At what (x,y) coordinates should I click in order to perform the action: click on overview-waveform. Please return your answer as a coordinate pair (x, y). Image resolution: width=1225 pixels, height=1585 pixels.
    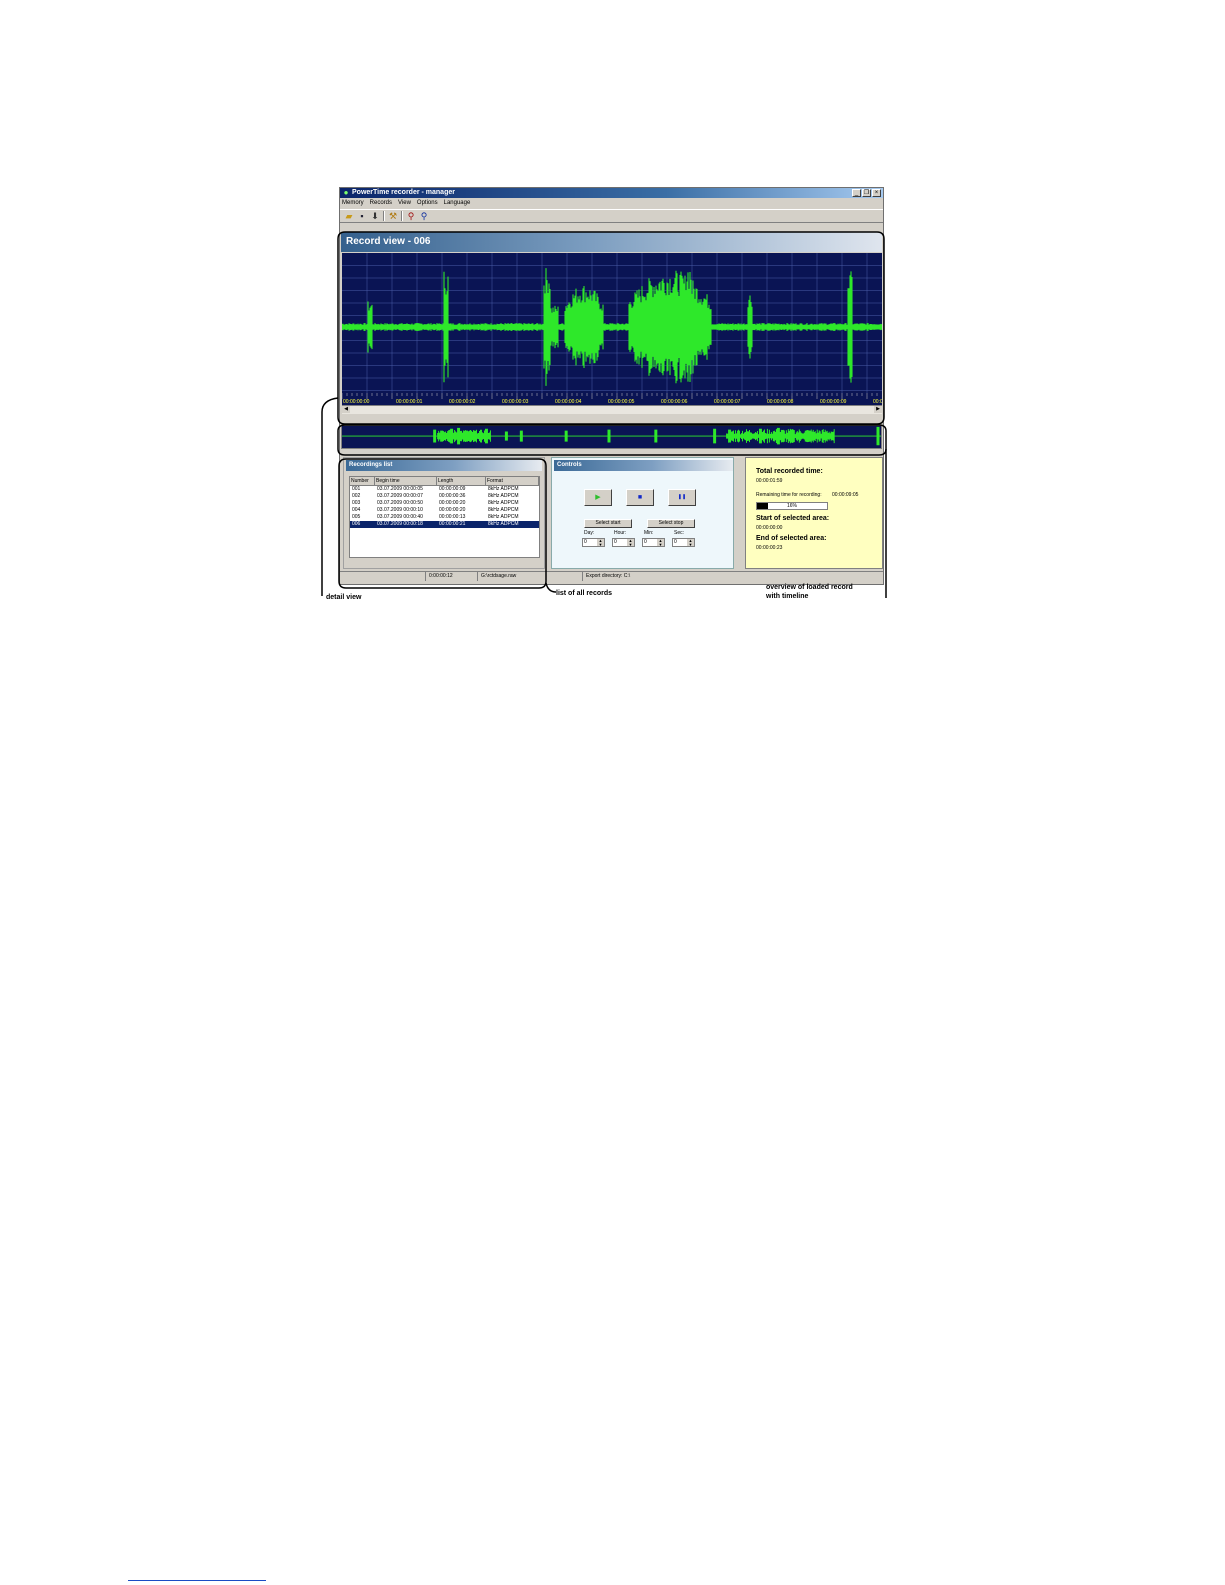
    Looking at the image, I should click on (611, 437).